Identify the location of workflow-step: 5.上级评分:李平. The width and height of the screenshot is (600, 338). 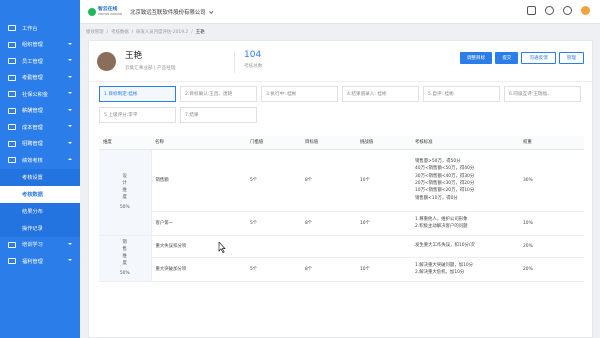
(137, 115).